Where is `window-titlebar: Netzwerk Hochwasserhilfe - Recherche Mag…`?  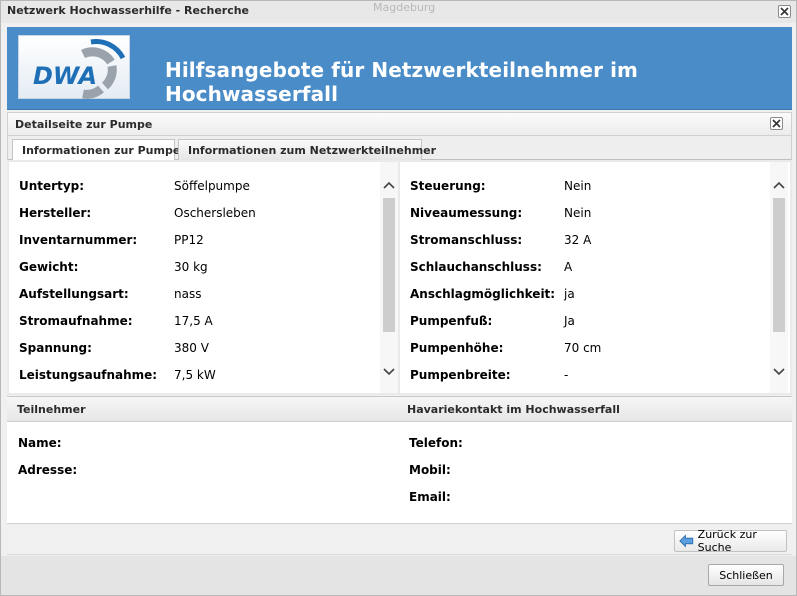
window-titlebar: Netzwerk Hochwasserhilfe - Recherche Mag… is located at coordinates (398, 12).